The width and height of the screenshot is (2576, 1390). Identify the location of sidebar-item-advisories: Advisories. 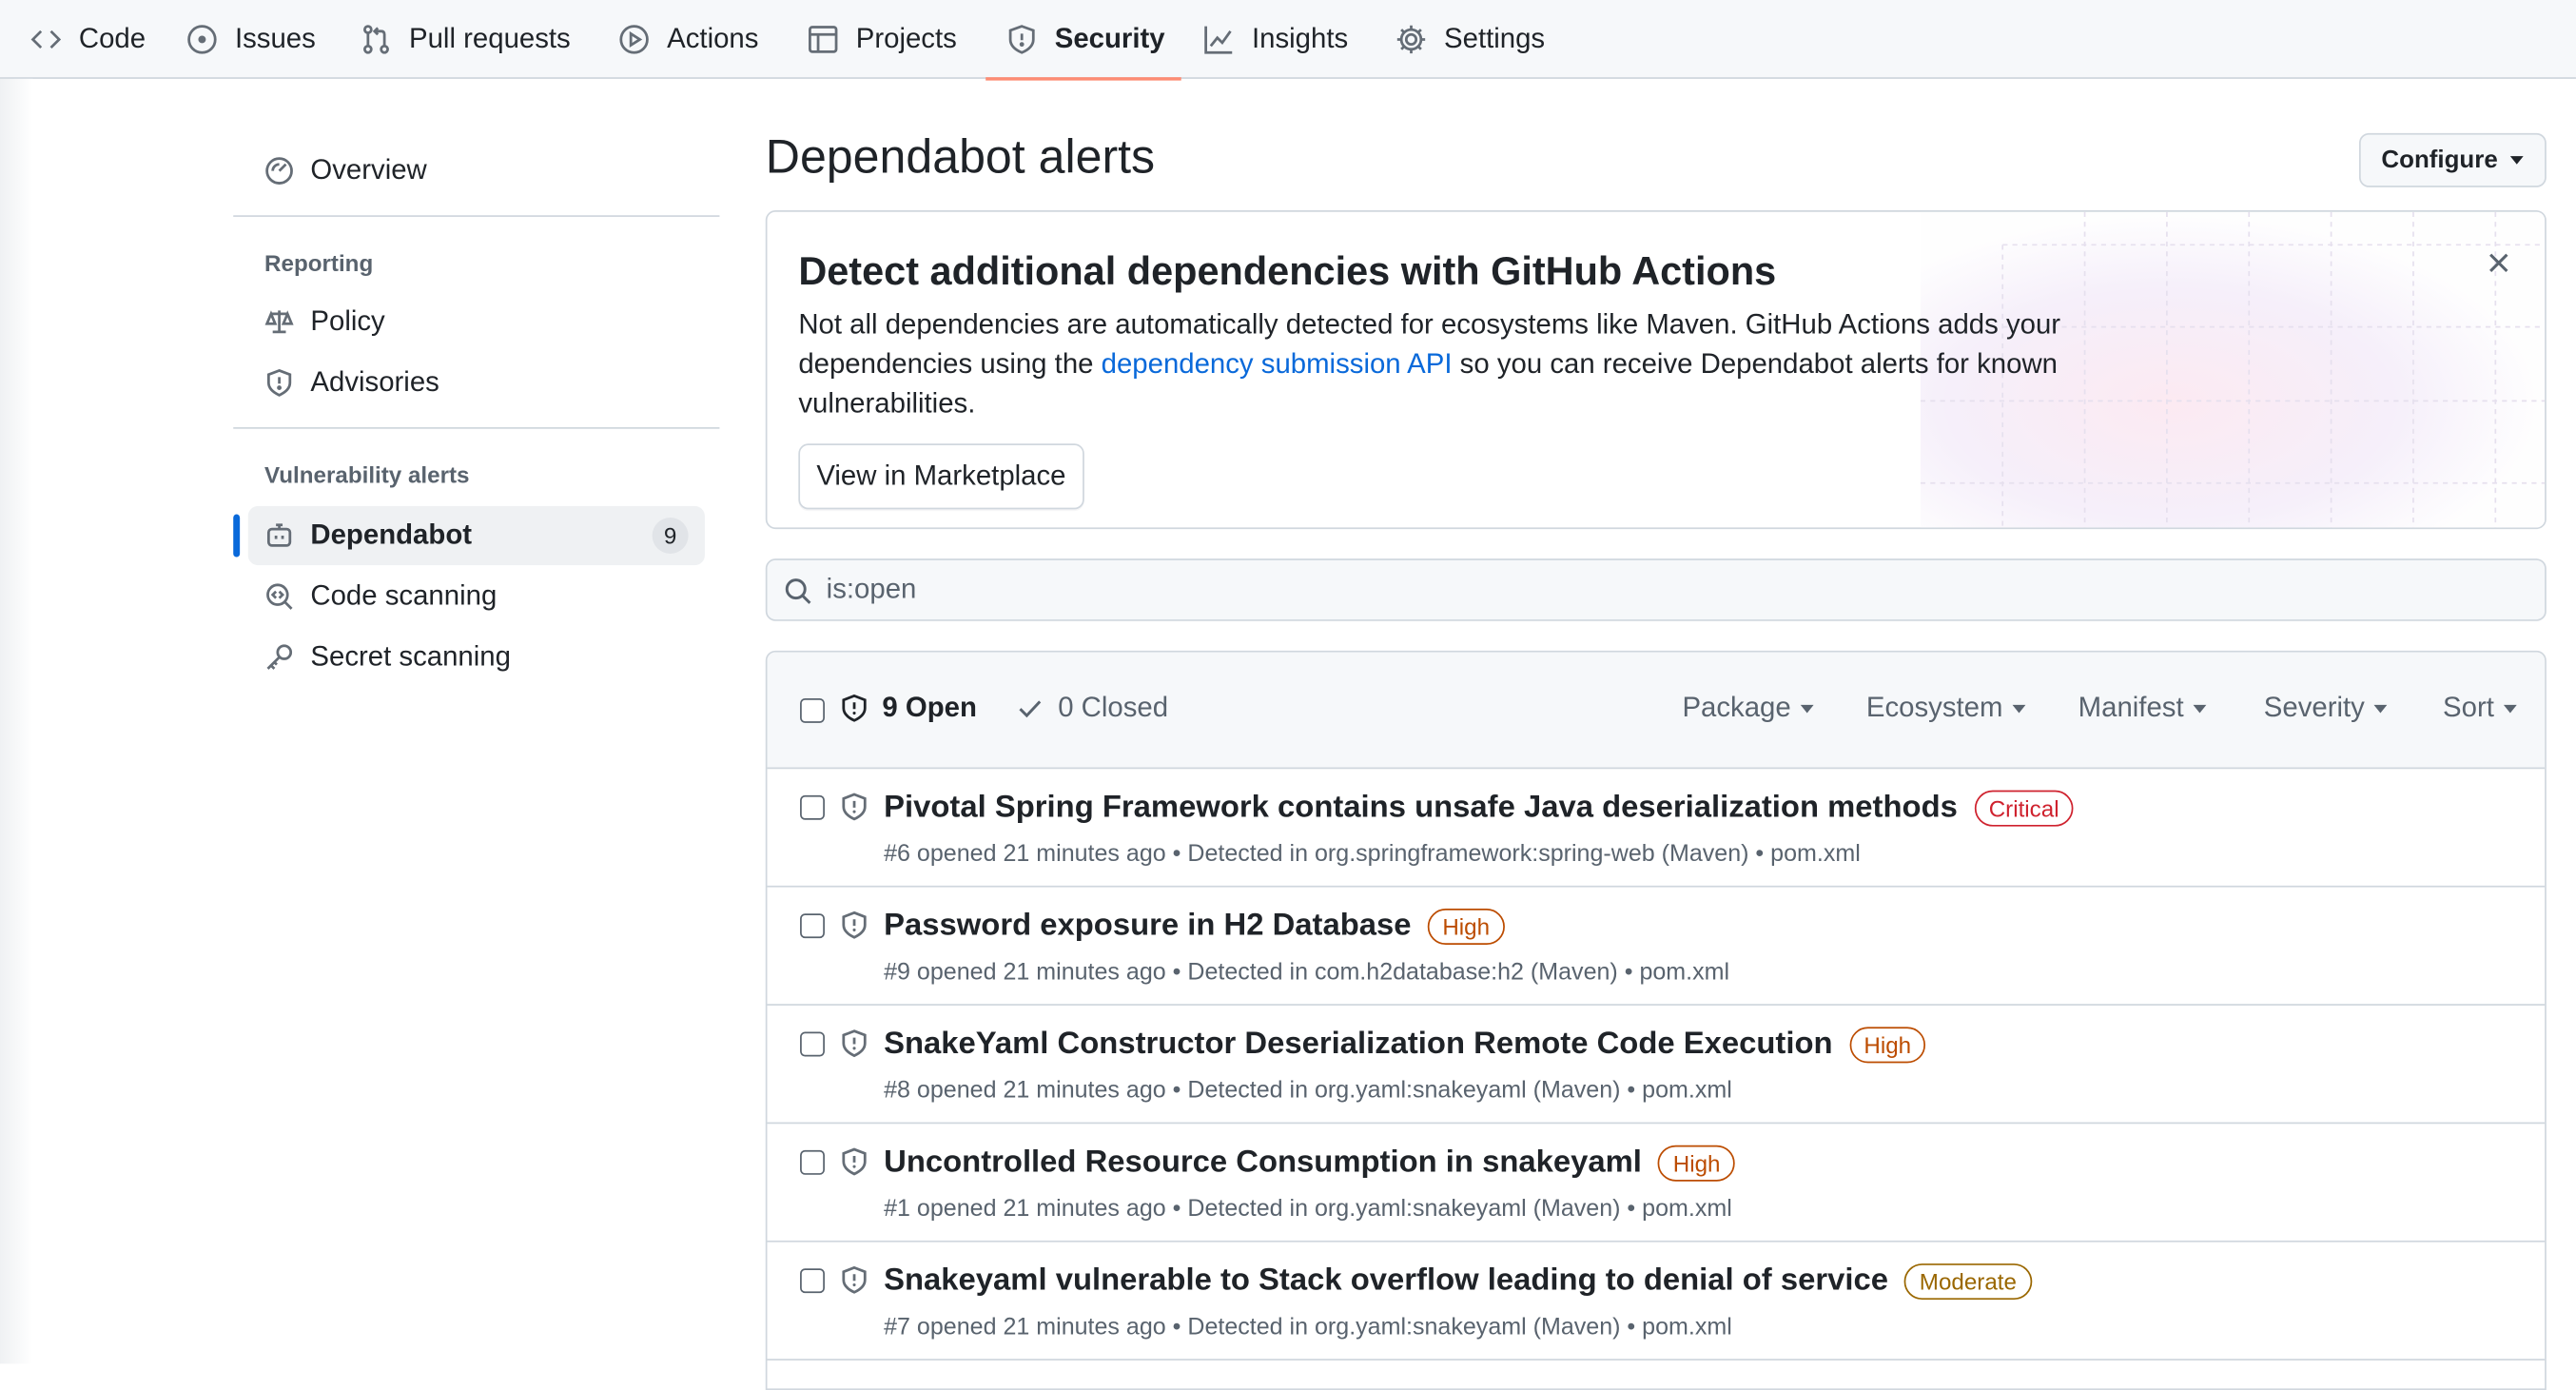
(476, 382).